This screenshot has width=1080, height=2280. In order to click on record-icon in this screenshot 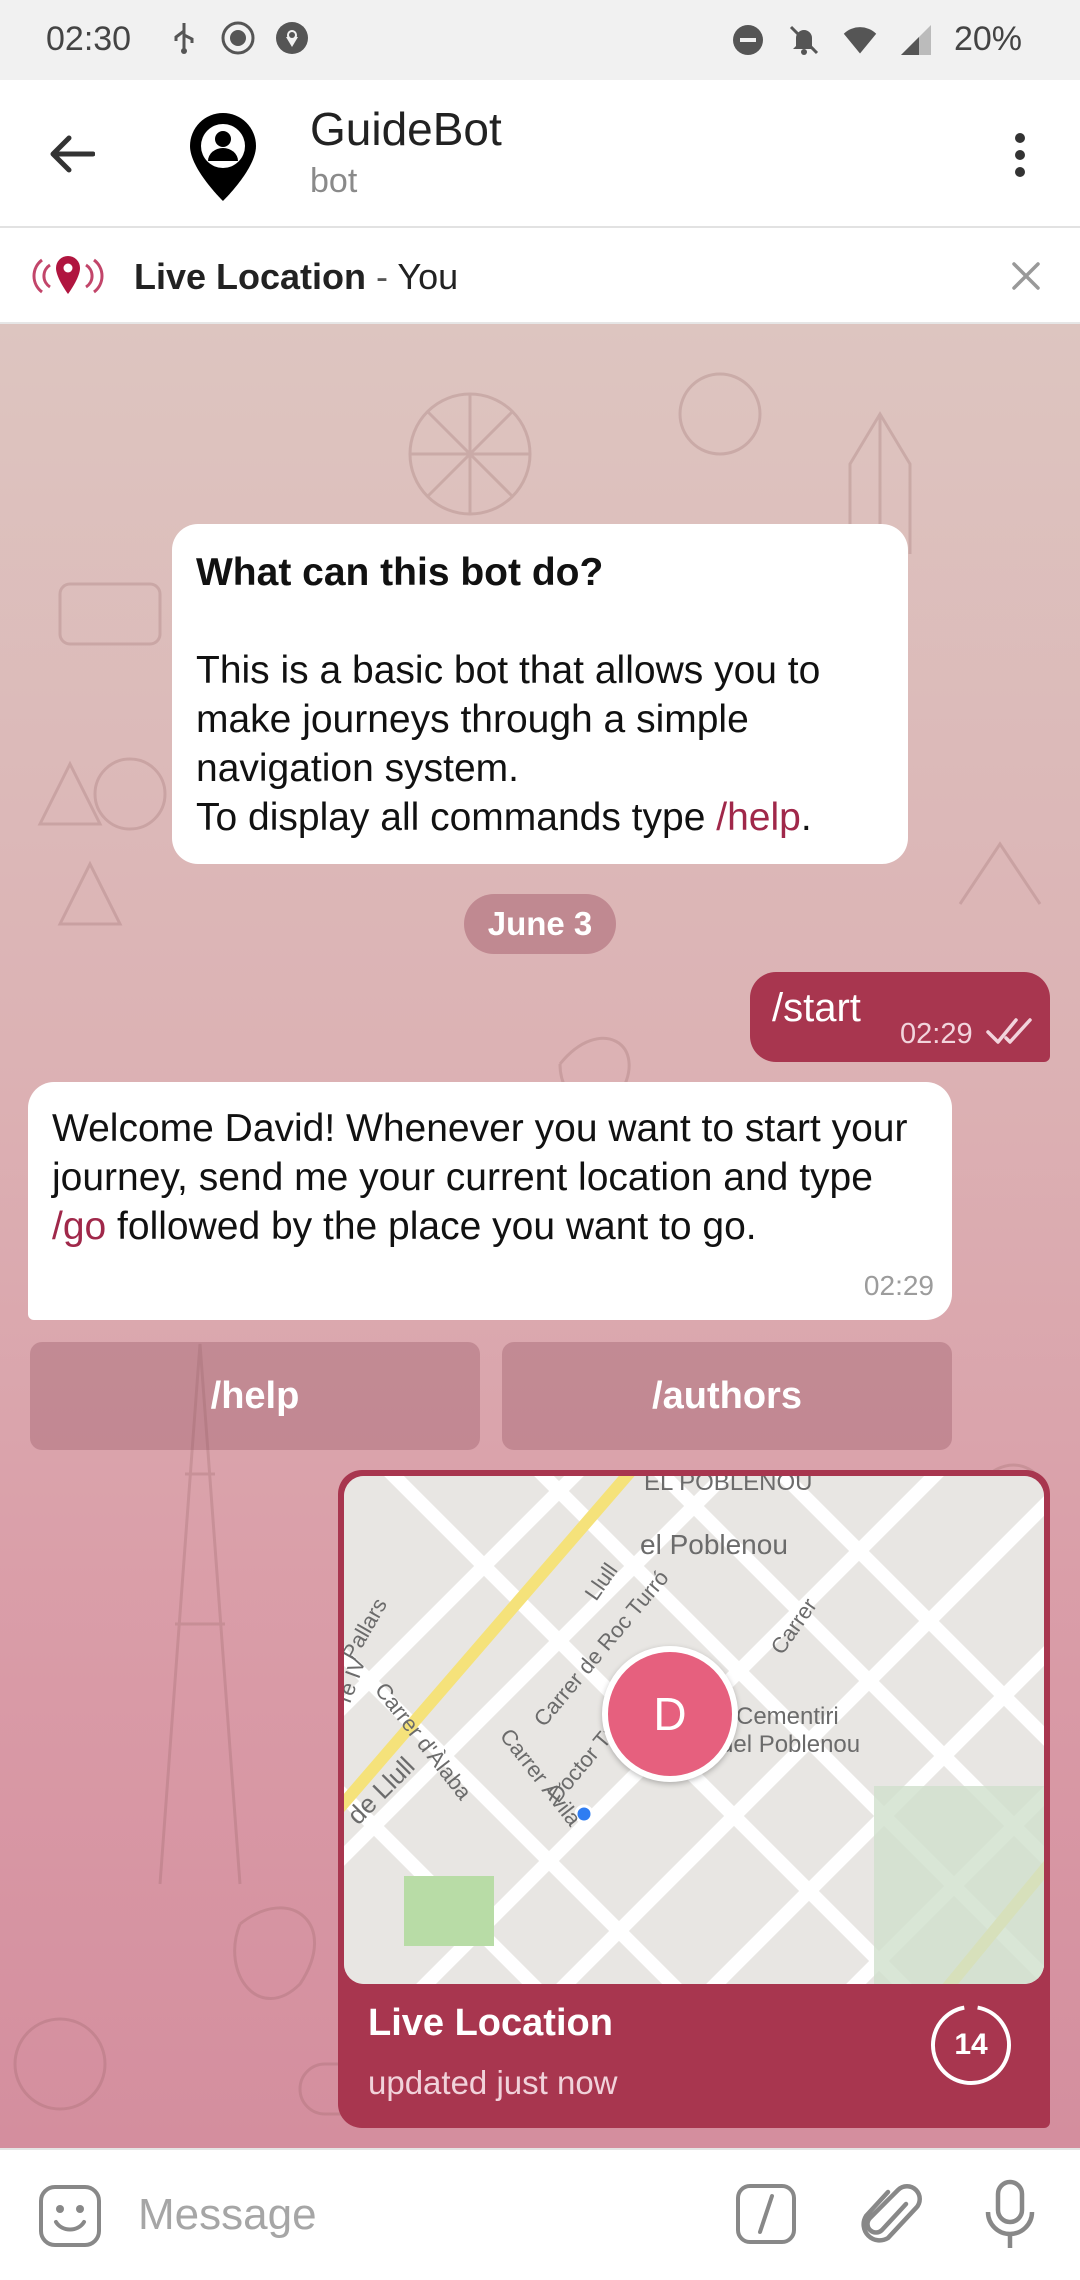, I will do `click(238, 38)`.